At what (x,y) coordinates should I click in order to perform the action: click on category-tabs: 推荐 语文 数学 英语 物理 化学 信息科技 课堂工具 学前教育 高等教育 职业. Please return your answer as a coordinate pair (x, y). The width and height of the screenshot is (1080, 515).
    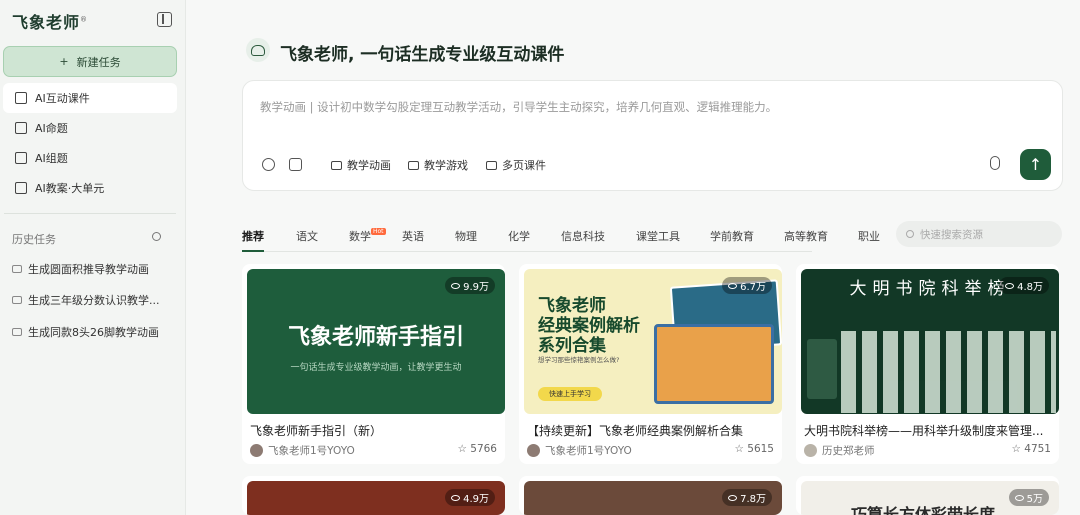
    Looking at the image, I should click on (561, 237).